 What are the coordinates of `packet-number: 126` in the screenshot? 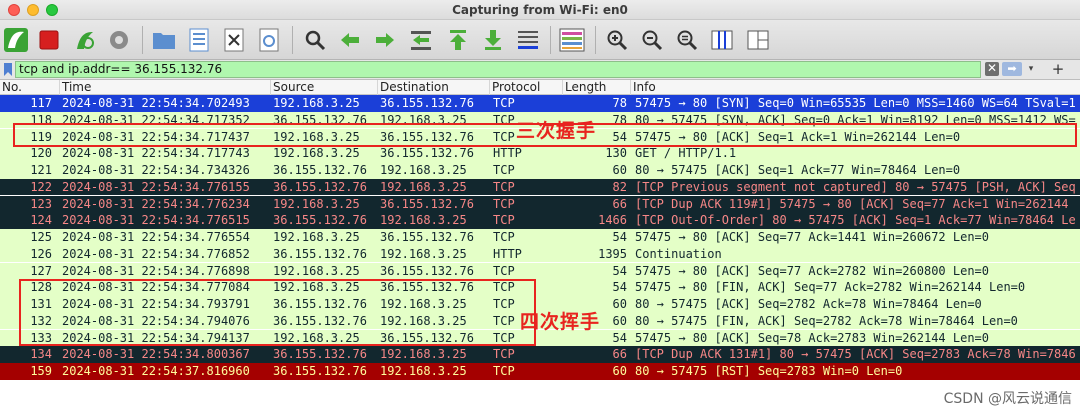 It's located at (41, 253).